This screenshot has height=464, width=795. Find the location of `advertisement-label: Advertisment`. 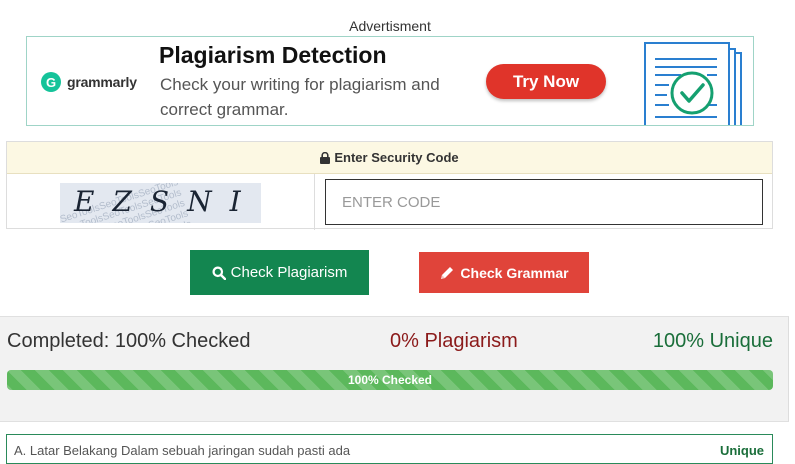

advertisement-label: Advertisment is located at coordinates (390, 26).